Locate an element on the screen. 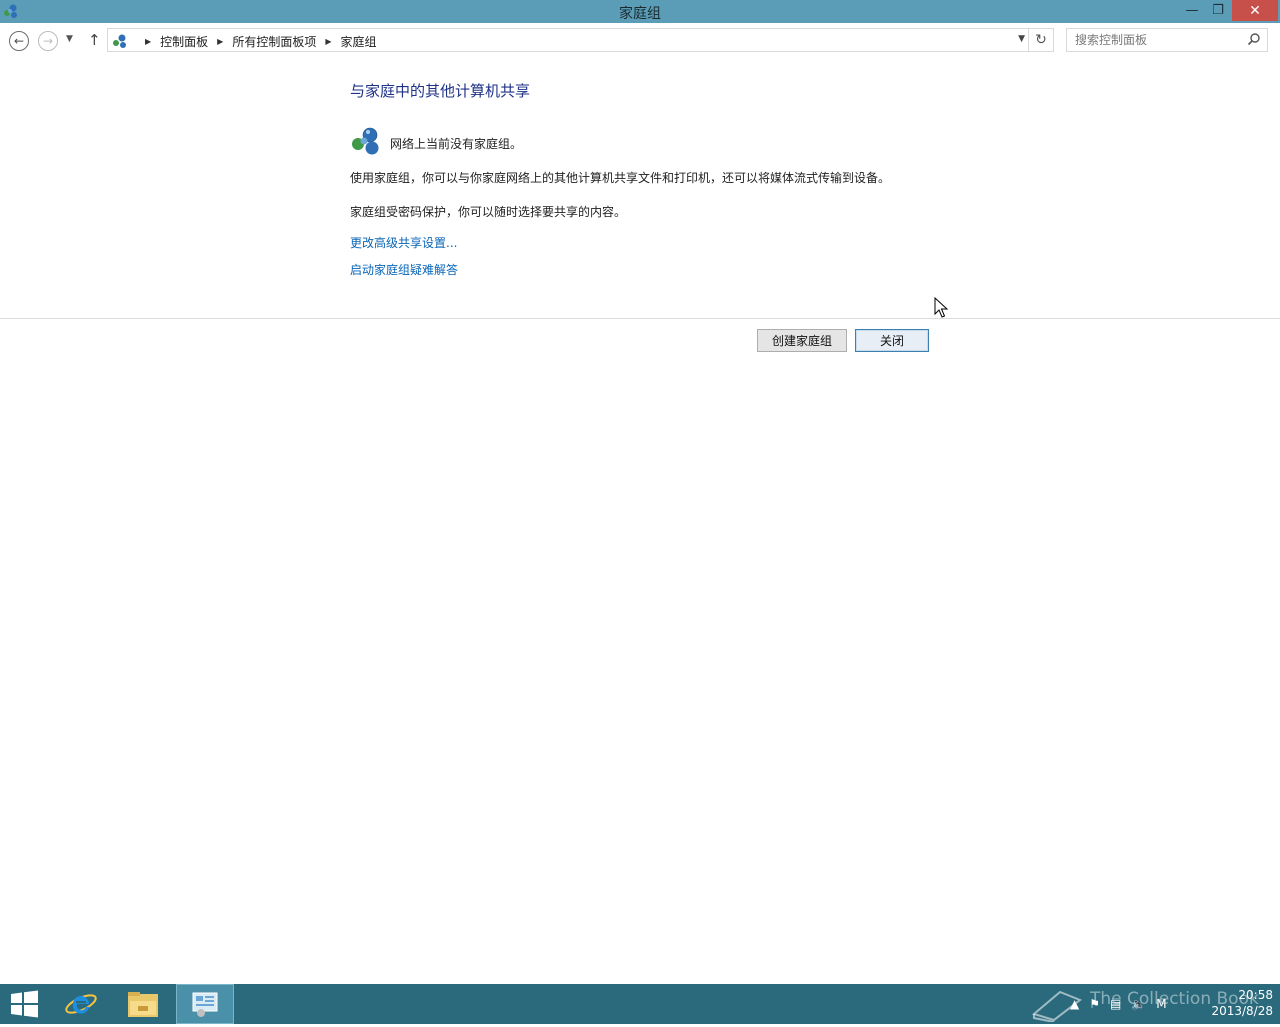  breadcrumb-control-panel: 控制面板 is located at coordinates (184, 41).